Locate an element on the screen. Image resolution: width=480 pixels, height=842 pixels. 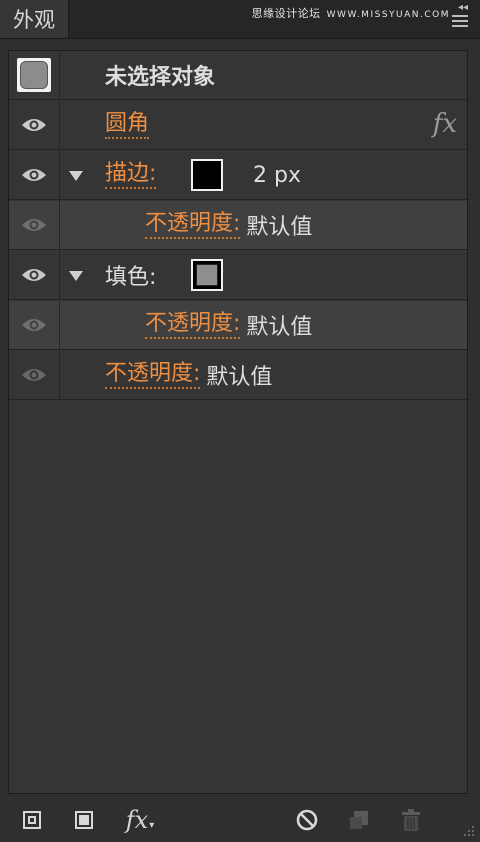
stroke-weight: 2 px is located at coordinates (277, 175).